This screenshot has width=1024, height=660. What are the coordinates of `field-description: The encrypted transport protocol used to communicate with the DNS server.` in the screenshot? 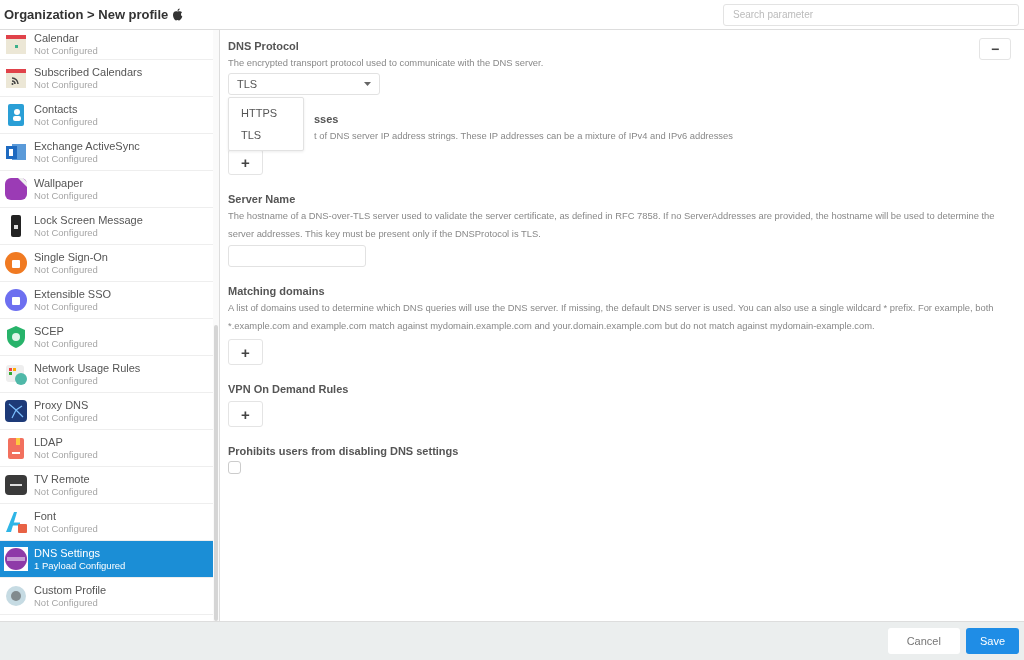 It's located at (386, 63).